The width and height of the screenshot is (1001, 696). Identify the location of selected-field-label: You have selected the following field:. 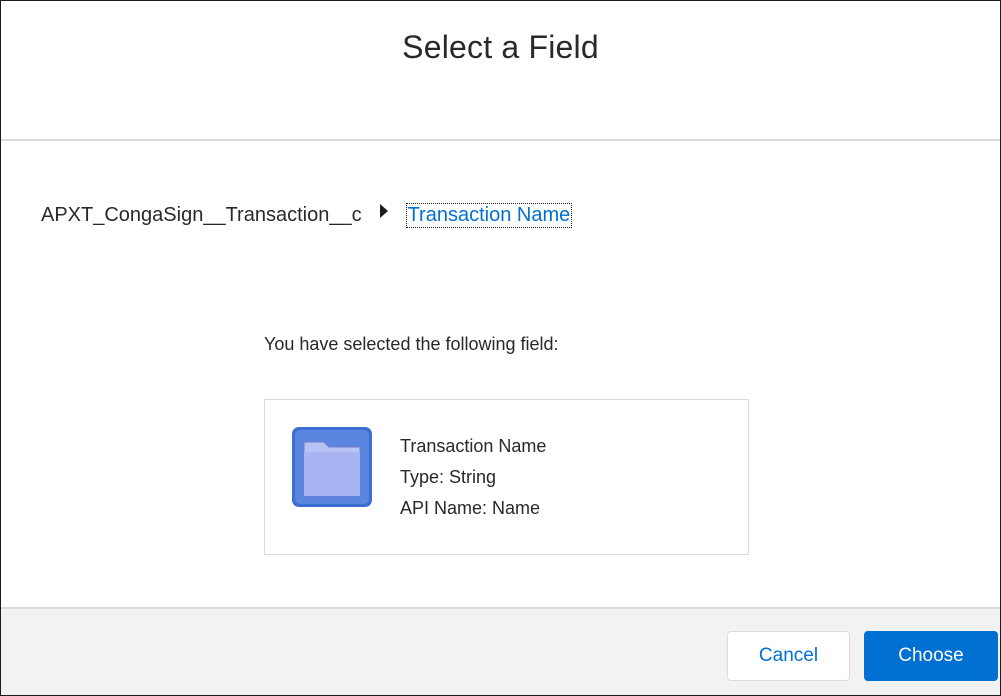
(411, 344).